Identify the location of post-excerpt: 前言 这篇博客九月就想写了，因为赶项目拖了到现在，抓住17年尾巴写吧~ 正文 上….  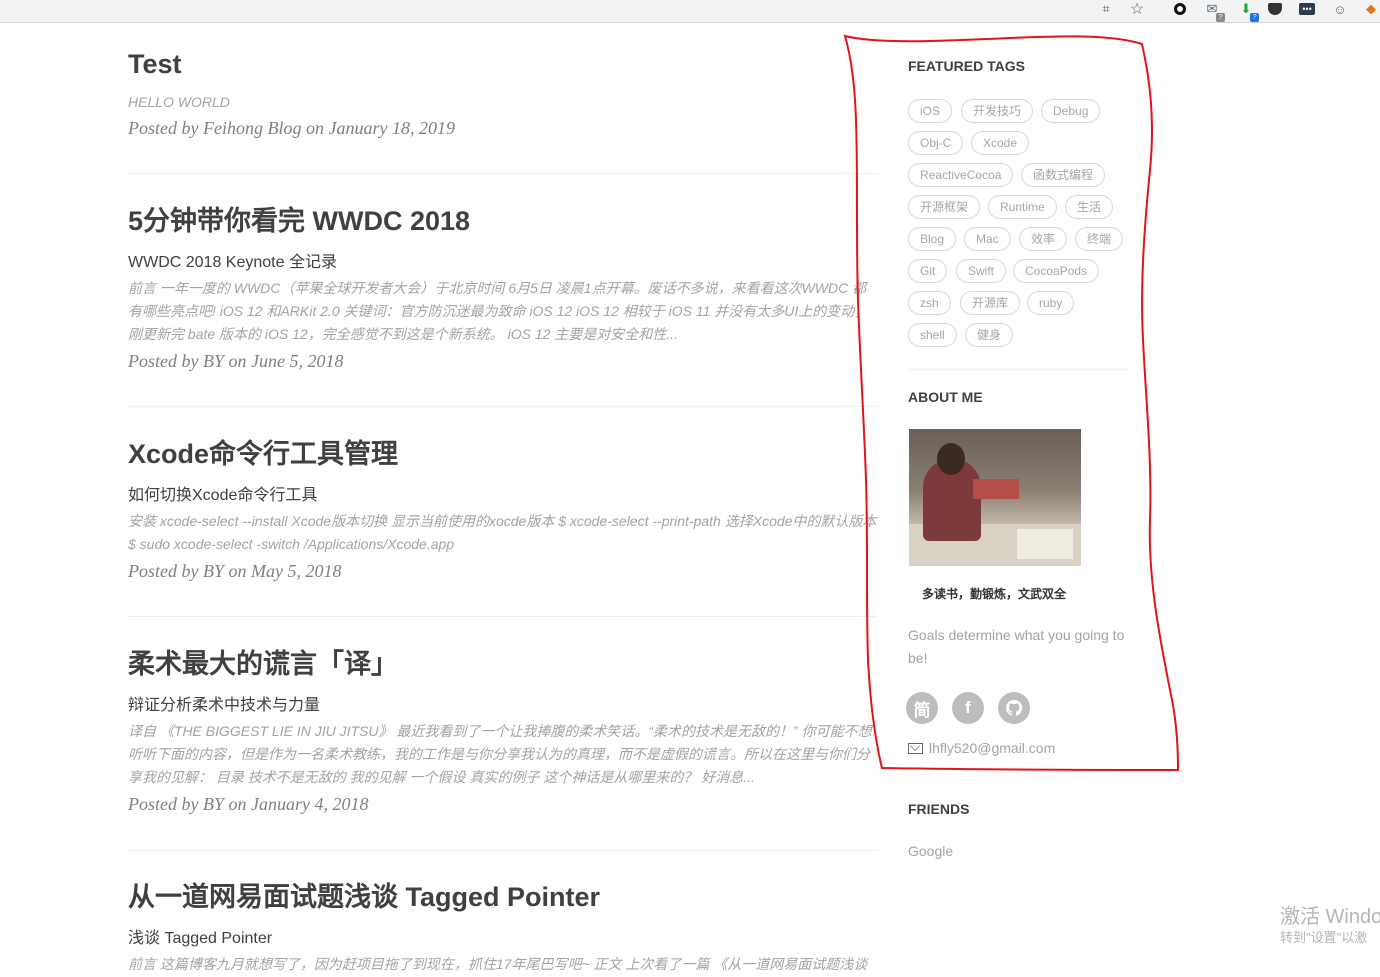
(498, 964).